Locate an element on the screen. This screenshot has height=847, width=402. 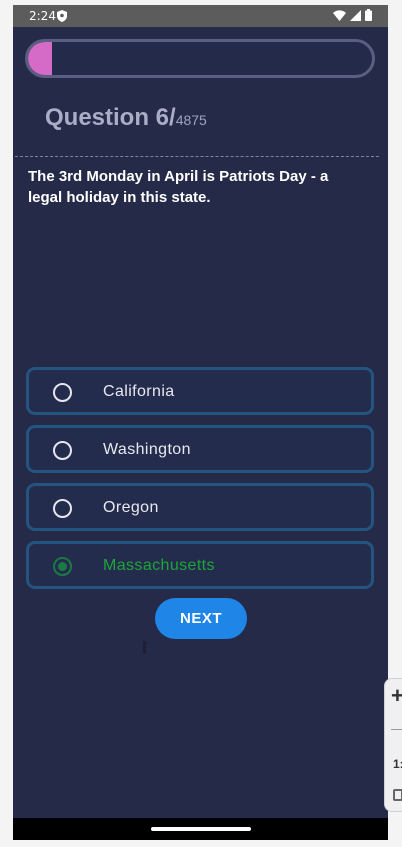
question-counter: Question 6/4875 is located at coordinates (126, 118).